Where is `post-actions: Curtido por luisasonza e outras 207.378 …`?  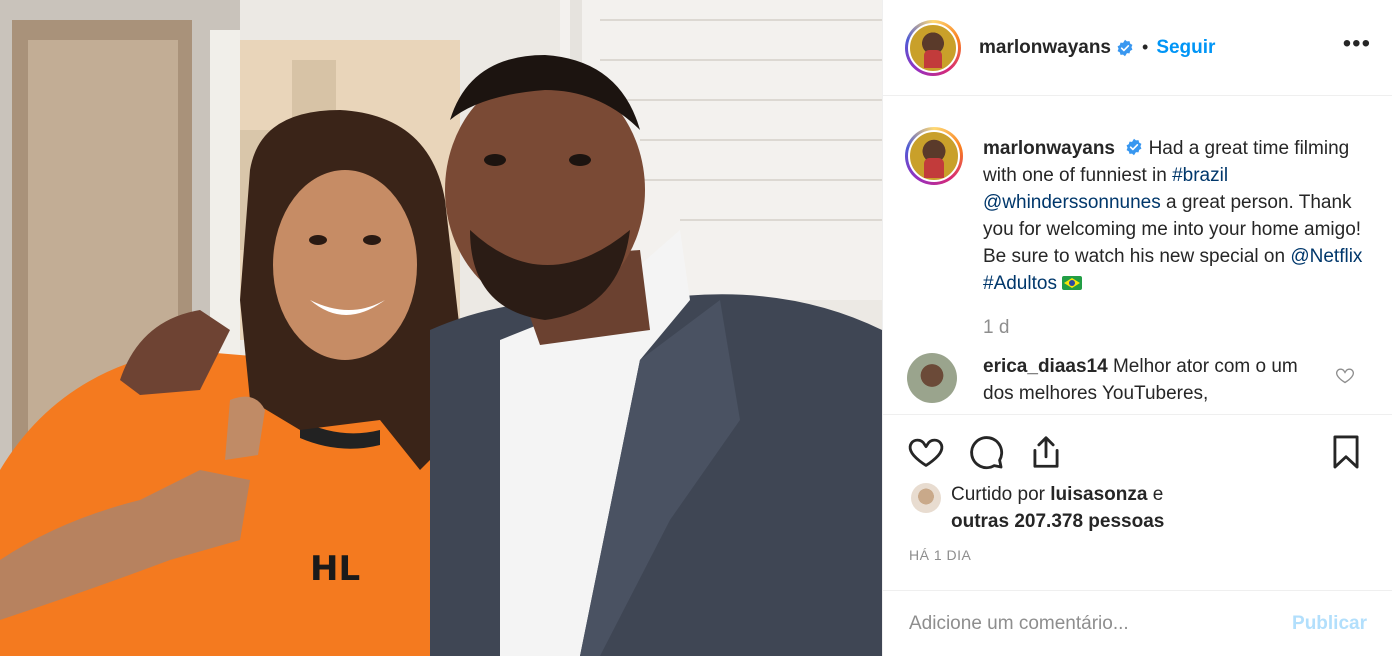
post-actions: Curtido por luisasonza e outras 207.378 … is located at coordinates (1137, 494).